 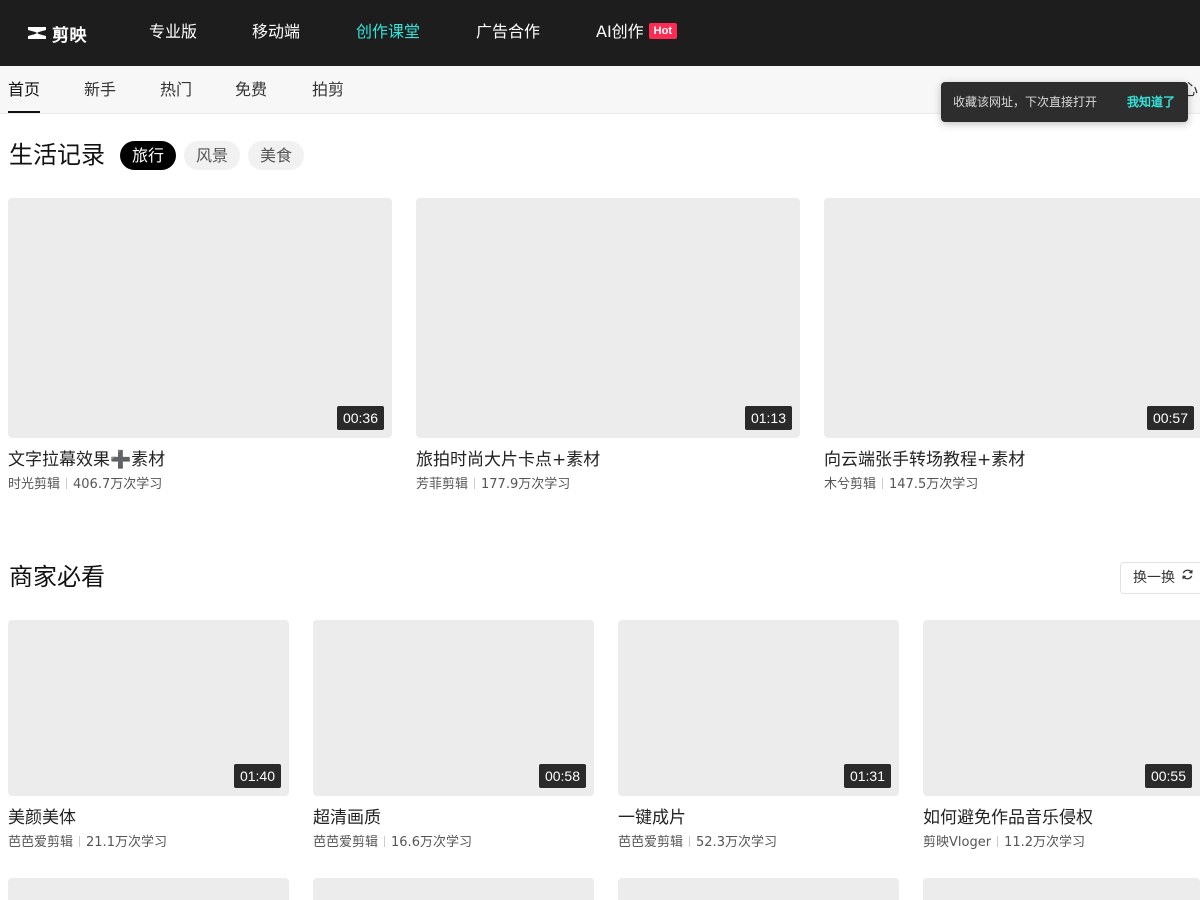 I want to click on video-meta: 芭芭爱剪辑 52.3万次学习, so click(x=697, y=843).